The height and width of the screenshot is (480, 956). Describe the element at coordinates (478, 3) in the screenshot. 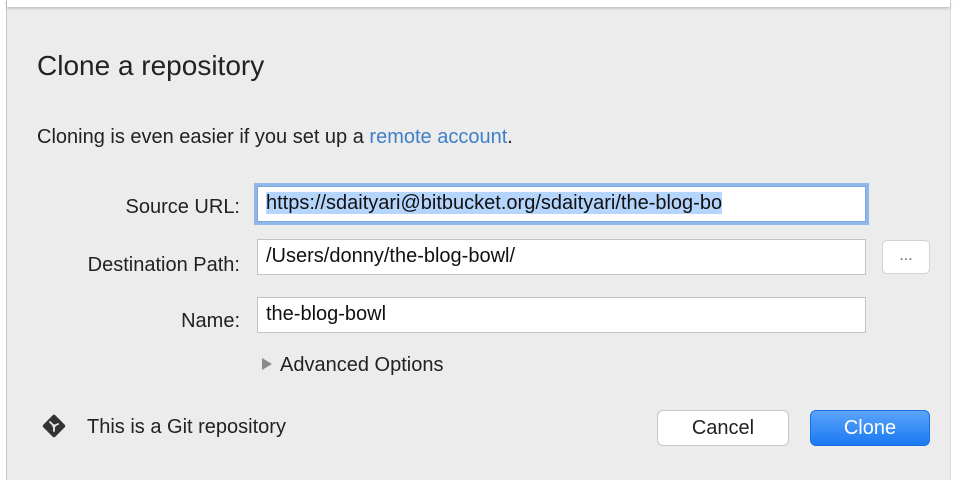

I see `dialog-top-edge` at that location.